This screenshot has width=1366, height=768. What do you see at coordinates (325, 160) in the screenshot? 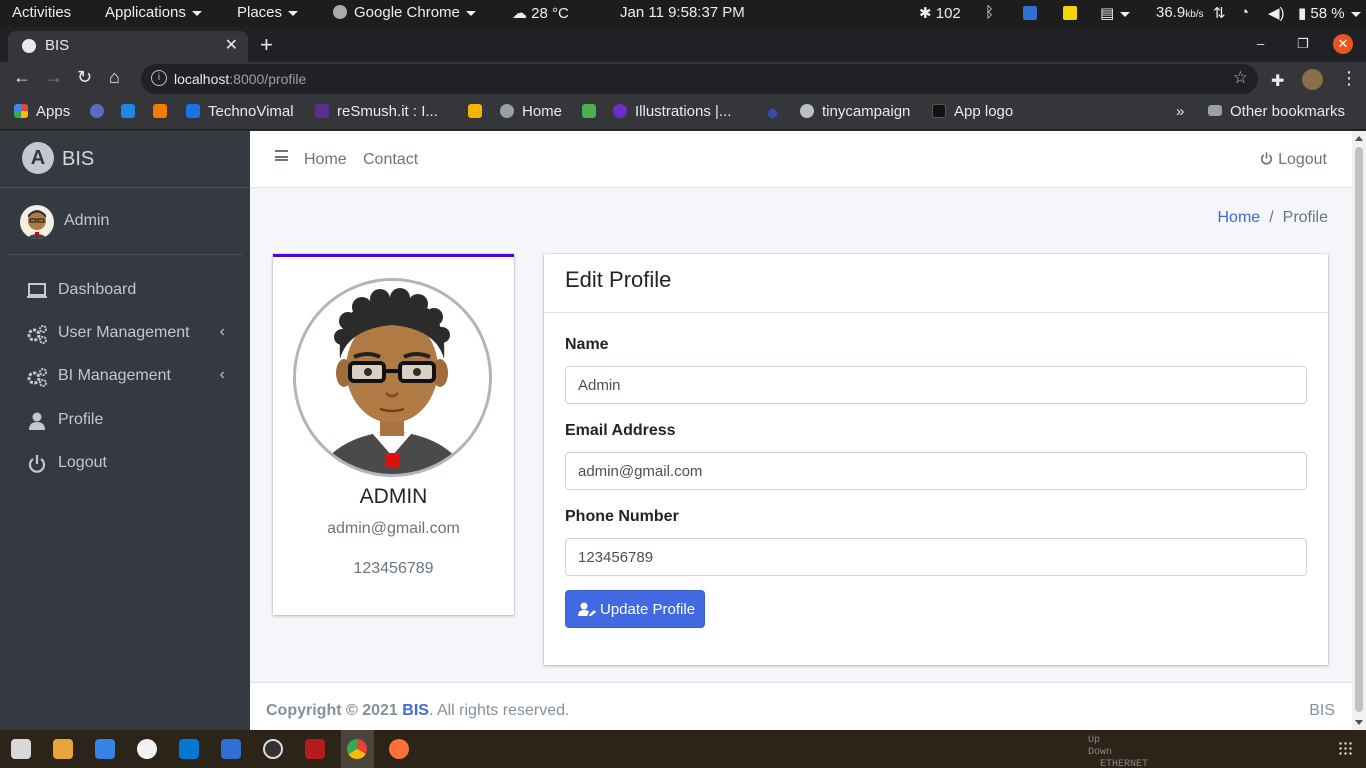
I see `nav-home-link: Home` at bounding box center [325, 160].